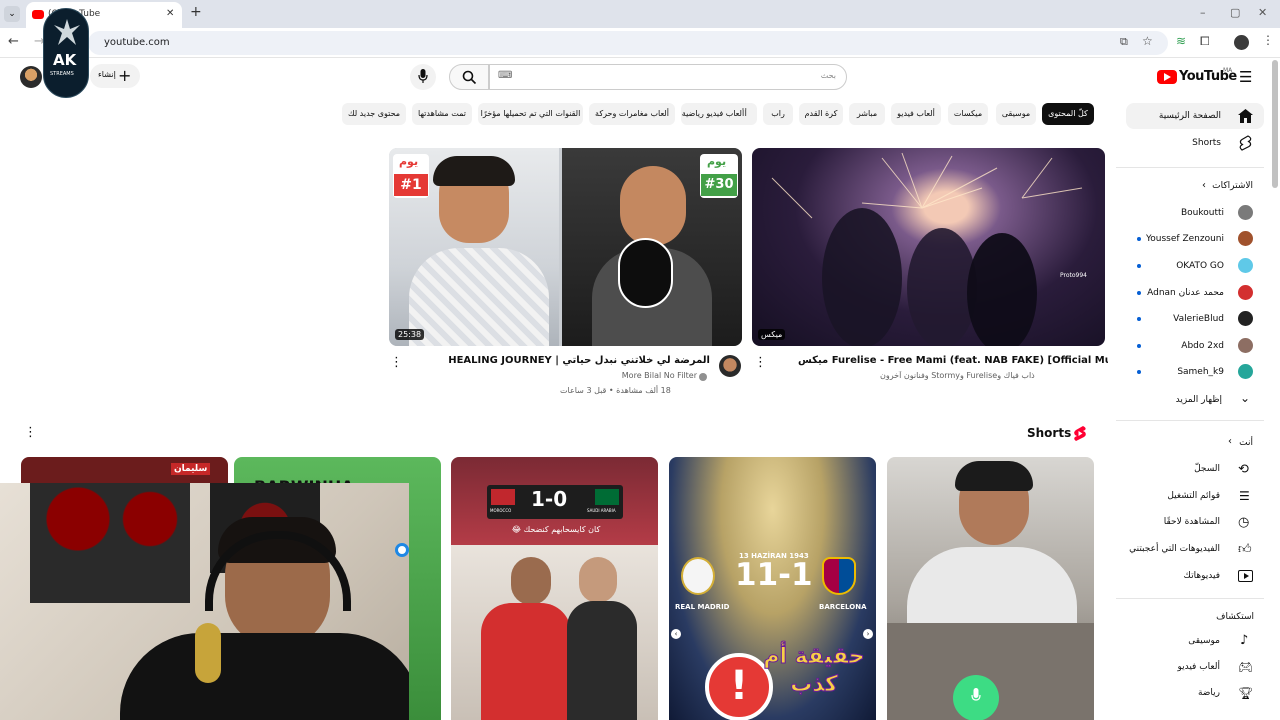 The height and width of the screenshot is (720, 1280). Describe the element at coordinates (1195, 668) in the screenshot. I see `sidebar-item-gaming: ألعاب فيديو 🎮︎` at that location.